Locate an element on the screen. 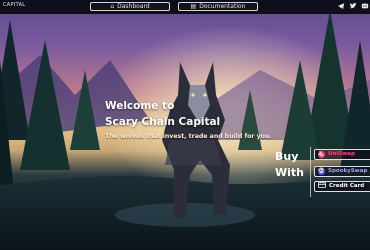  spookyswap-label: SpookySwap is located at coordinates (348, 171).